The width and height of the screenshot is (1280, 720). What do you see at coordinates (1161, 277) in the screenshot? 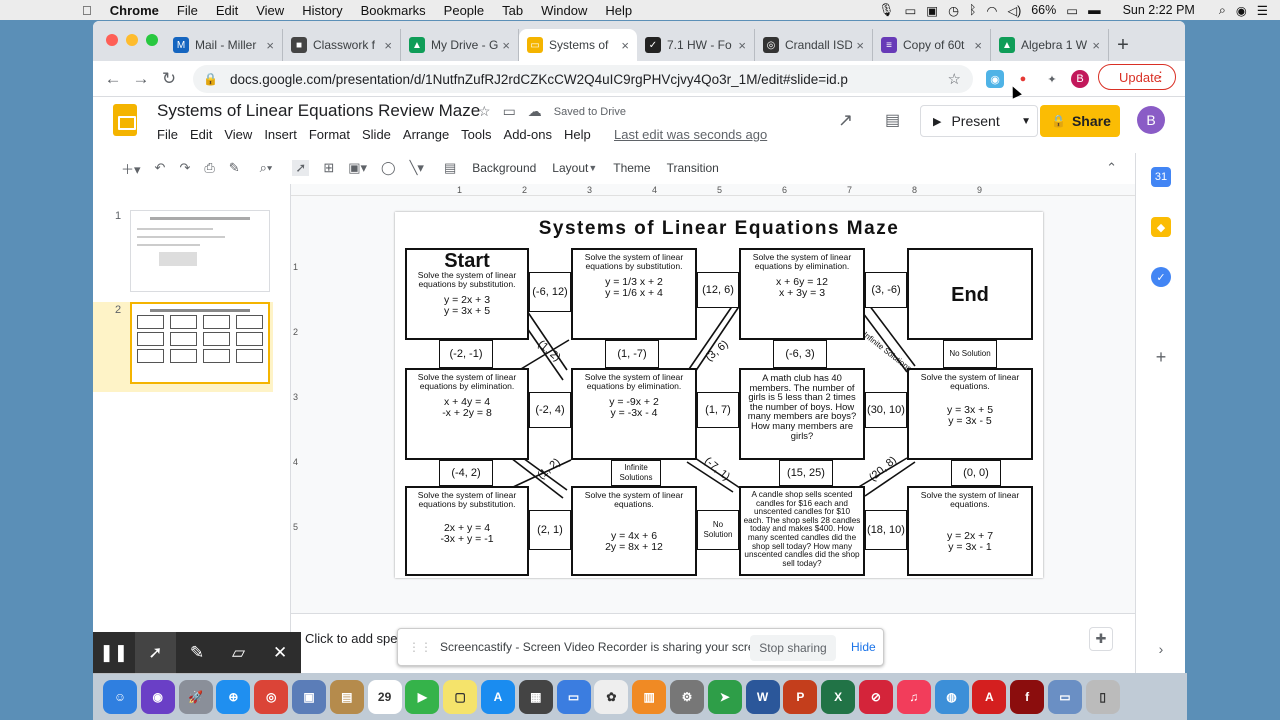
I see `tasks-addon-icon: ✓` at bounding box center [1161, 277].